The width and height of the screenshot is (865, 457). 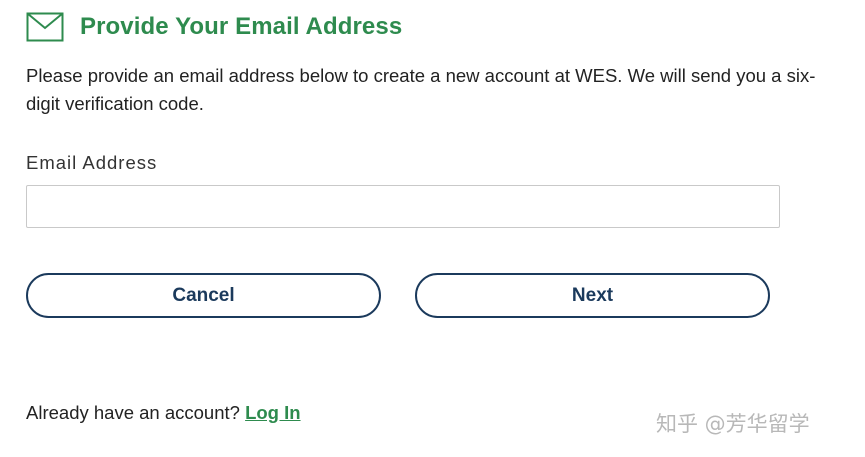 What do you see at coordinates (403, 206) in the screenshot?
I see `email-field` at bounding box center [403, 206].